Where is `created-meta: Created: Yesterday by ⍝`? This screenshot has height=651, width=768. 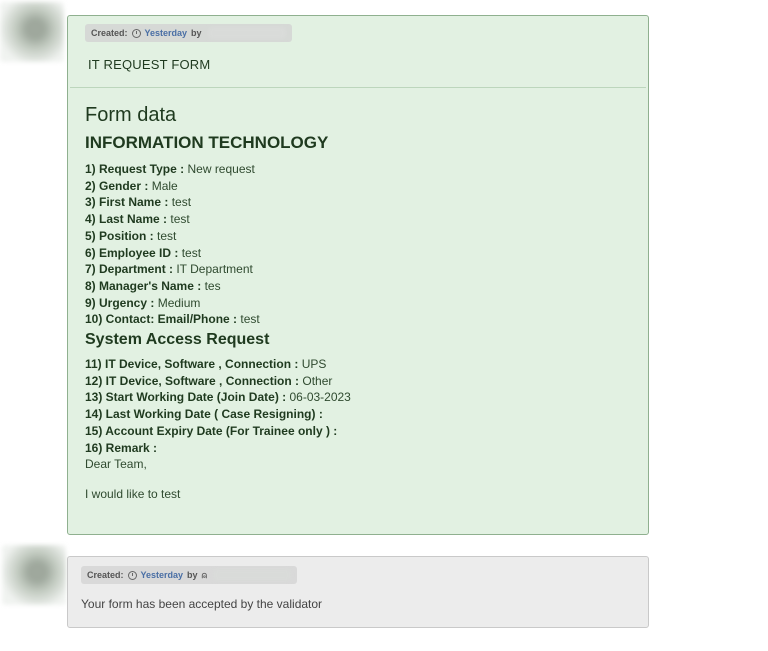 created-meta: Created: Yesterday by ⍝ is located at coordinates (189, 575).